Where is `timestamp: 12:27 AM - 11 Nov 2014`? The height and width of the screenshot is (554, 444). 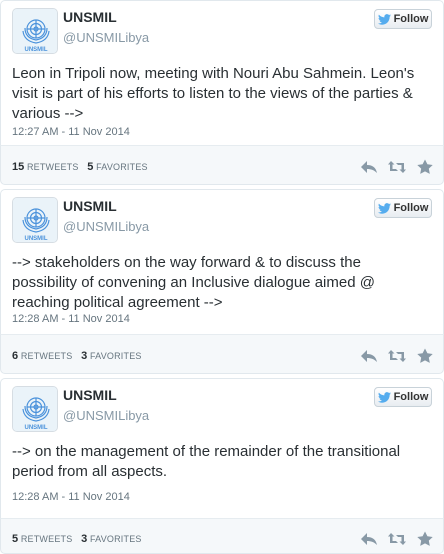
timestamp: 12:27 AM - 11 Nov 2014 is located at coordinates (71, 132).